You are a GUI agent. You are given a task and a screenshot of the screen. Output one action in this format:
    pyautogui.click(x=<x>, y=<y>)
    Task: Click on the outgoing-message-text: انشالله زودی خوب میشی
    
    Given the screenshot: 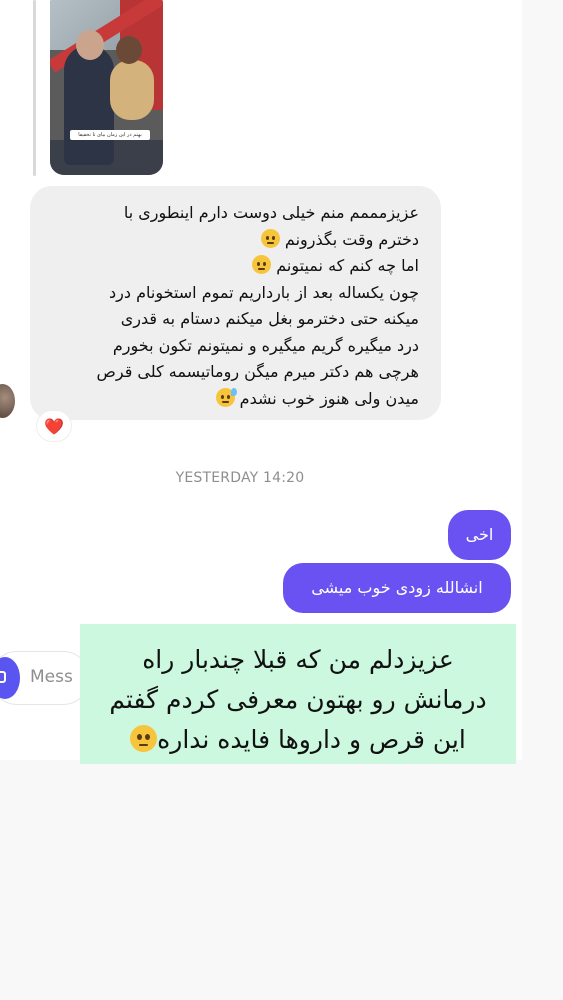 What is the action you would take?
    pyautogui.click(x=397, y=587)
    